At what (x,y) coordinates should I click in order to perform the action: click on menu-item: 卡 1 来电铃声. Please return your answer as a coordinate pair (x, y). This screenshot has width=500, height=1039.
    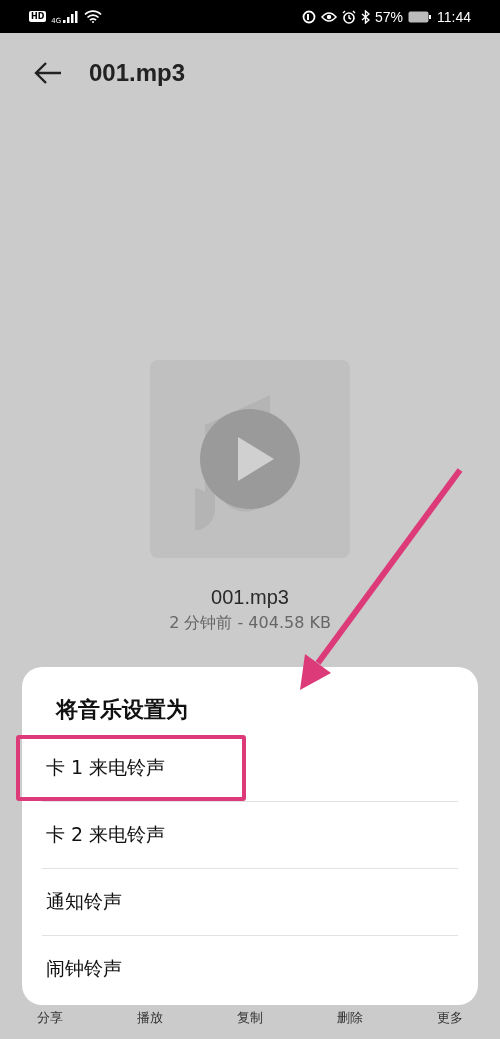
    Looking at the image, I should click on (131, 768).